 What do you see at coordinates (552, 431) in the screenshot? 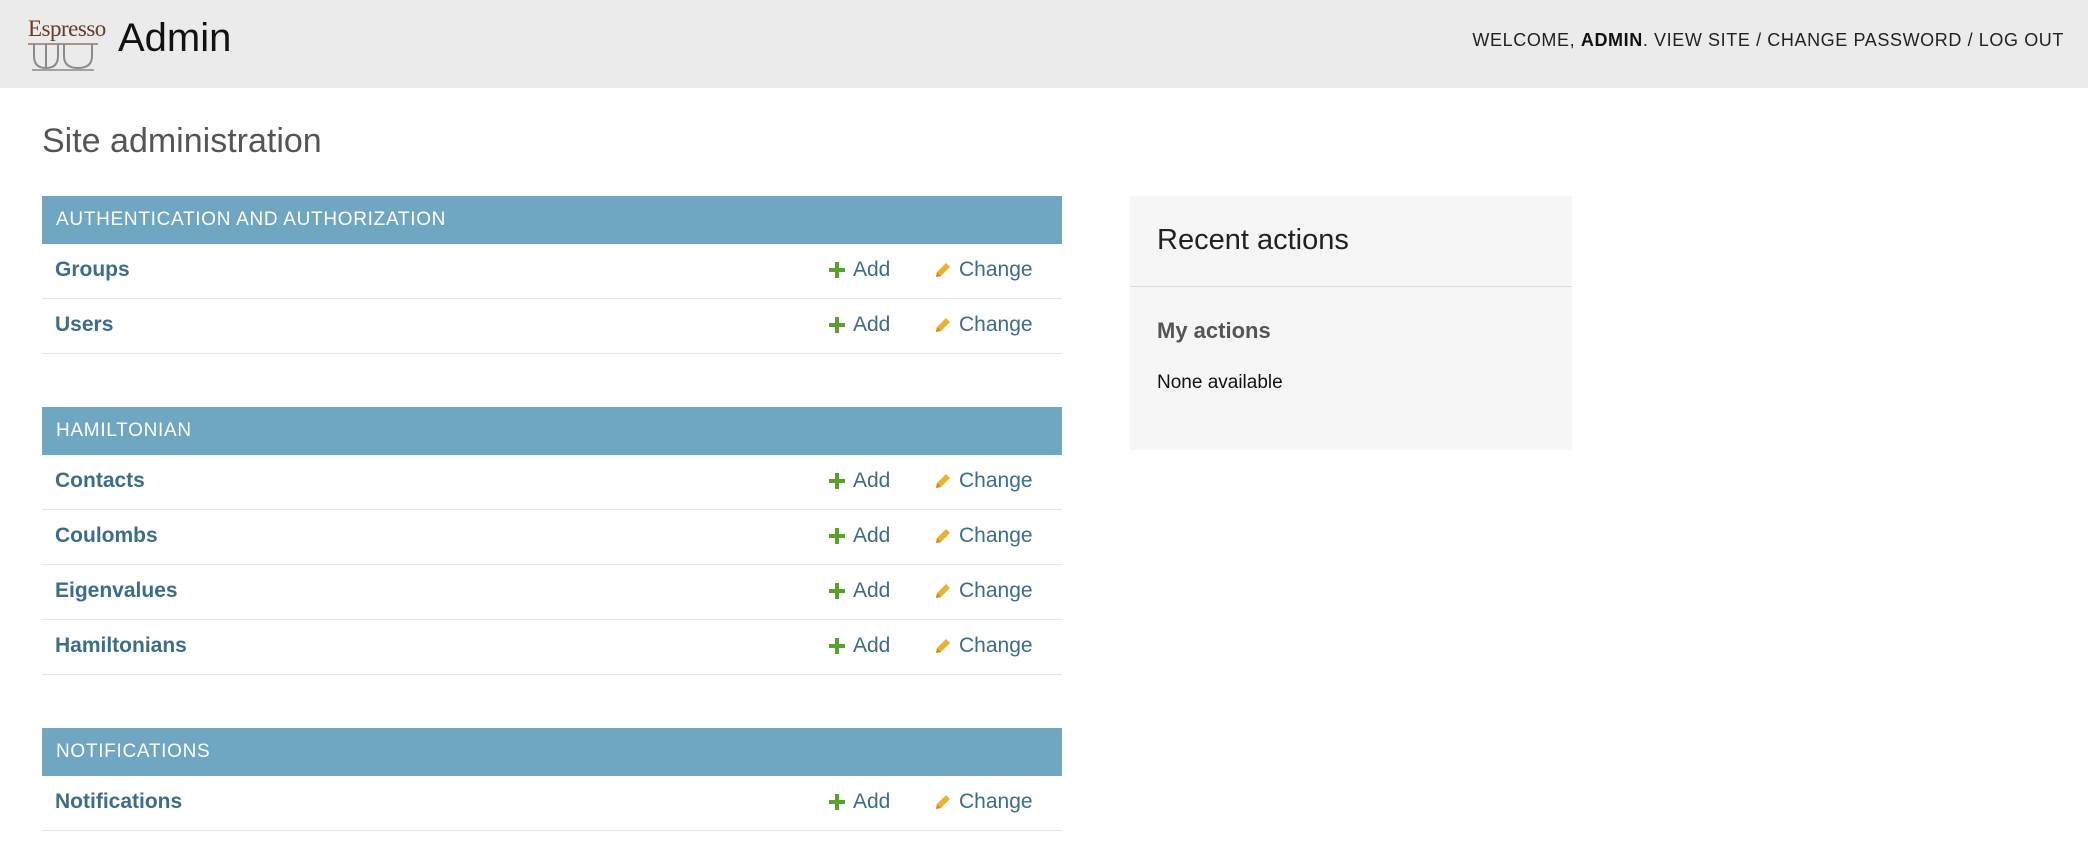
I see `module-caption: HAMILTONIAN` at bounding box center [552, 431].